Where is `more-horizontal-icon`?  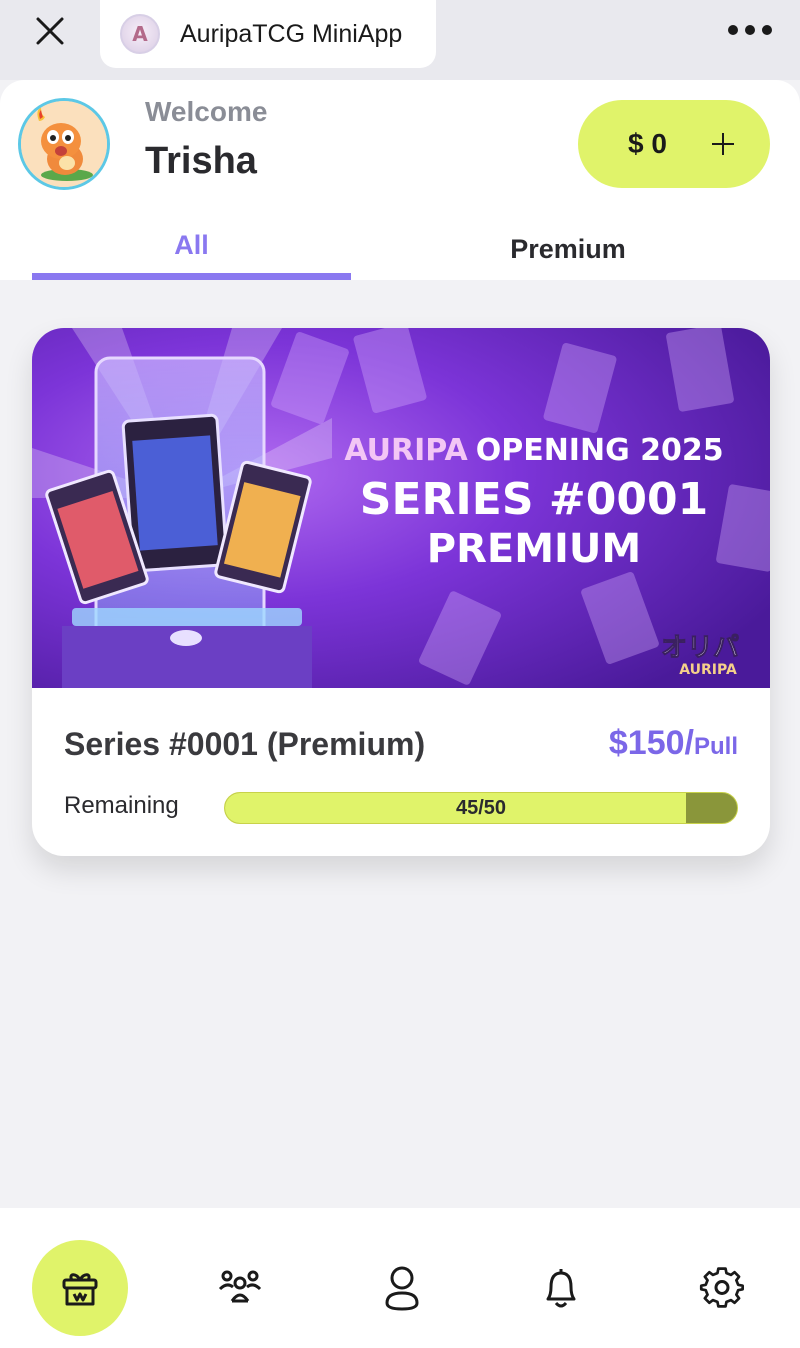
more-horizontal-icon is located at coordinates (733, 30).